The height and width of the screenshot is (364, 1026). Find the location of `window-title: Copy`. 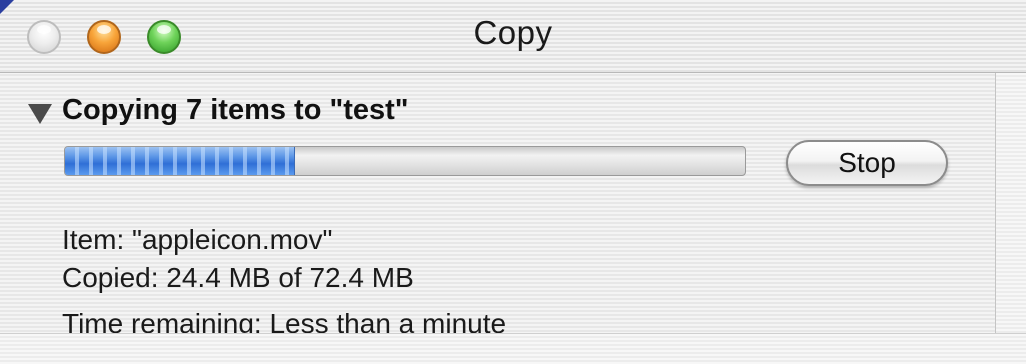

window-title: Copy is located at coordinates (513, 32).